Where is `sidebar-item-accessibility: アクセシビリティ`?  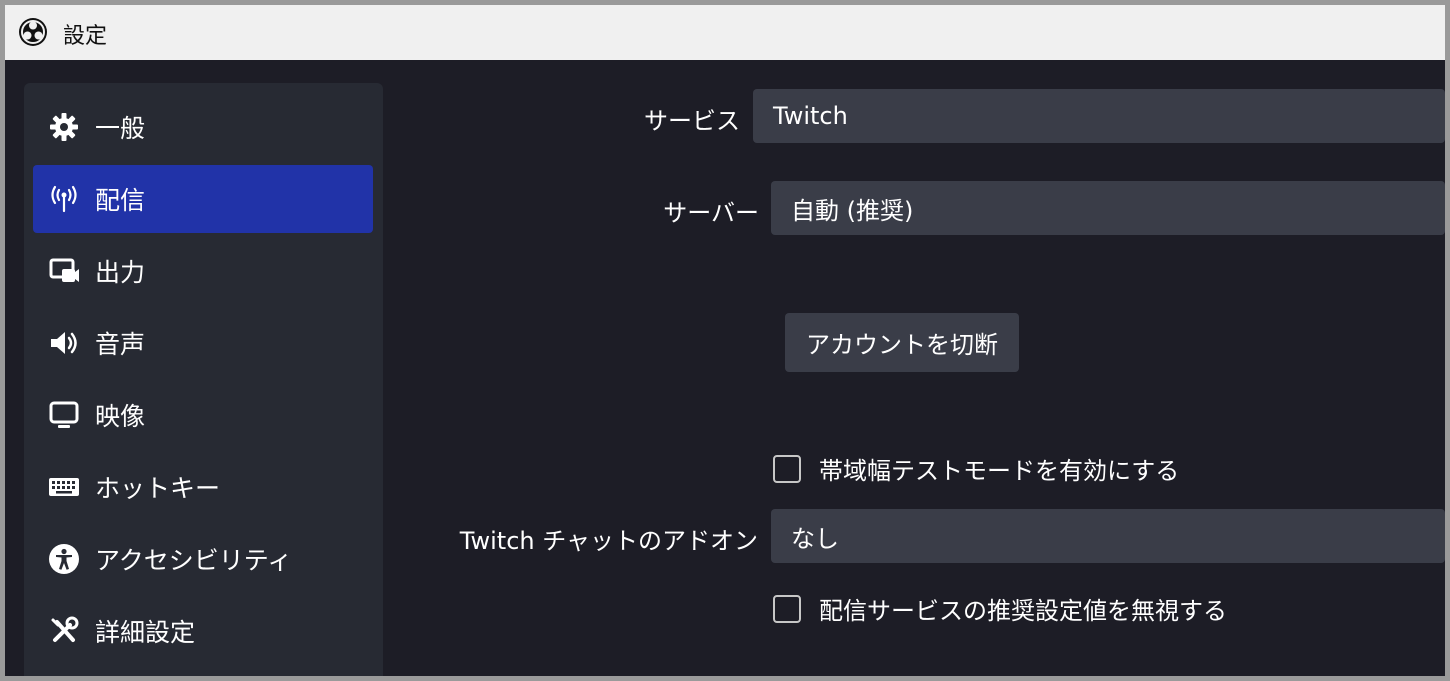
sidebar-item-accessibility: アクセシビリティ is located at coordinates (203, 559).